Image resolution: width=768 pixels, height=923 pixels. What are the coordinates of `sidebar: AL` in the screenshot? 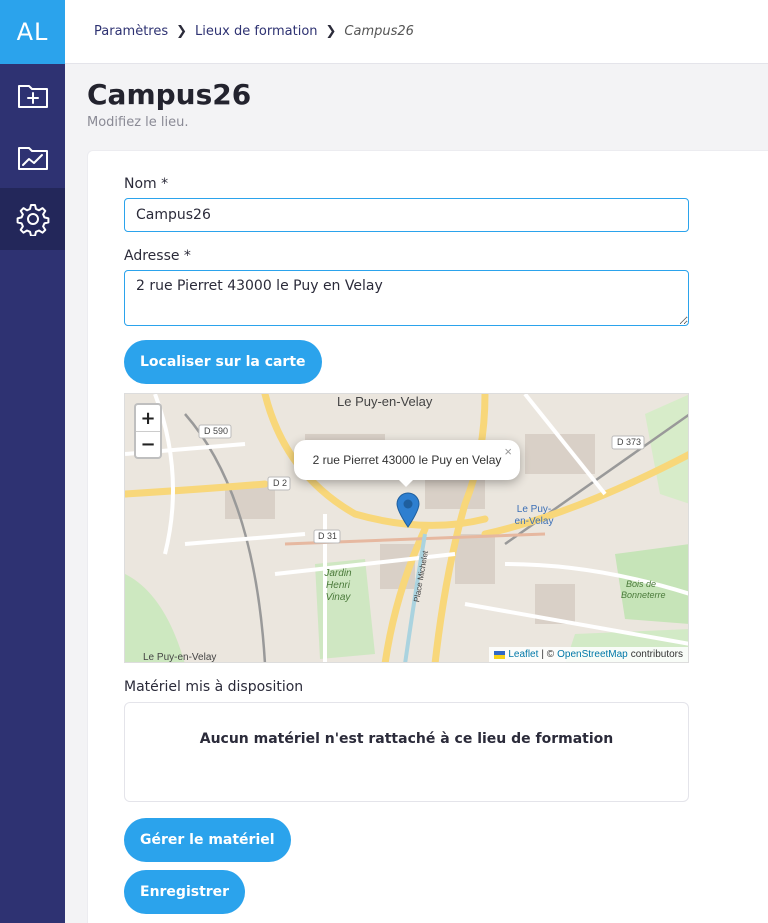 It's located at (32, 461).